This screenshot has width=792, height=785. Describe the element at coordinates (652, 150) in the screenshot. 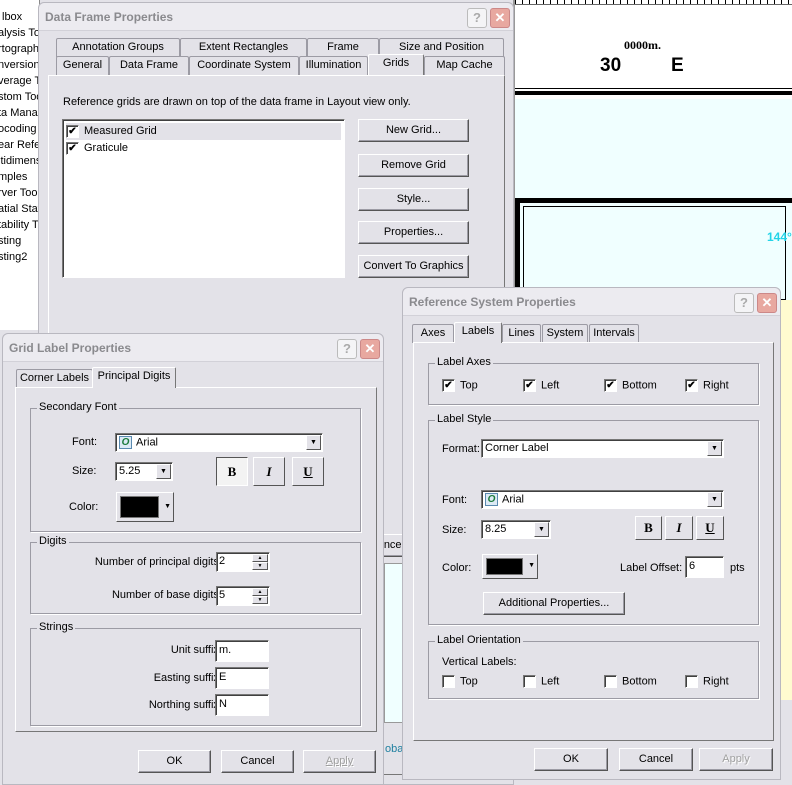

I see `layout-view: 0000m. 30 E 144°` at that location.